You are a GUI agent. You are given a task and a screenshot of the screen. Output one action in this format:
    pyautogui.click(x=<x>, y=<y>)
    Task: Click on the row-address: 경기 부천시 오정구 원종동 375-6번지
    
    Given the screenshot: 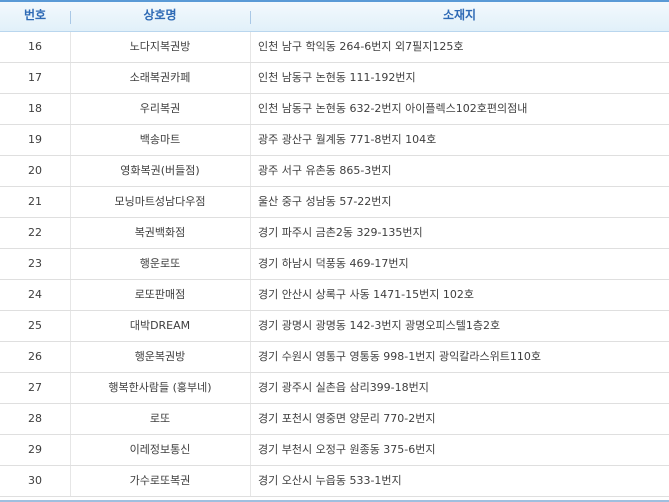 What is the action you would take?
    pyautogui.click(x=347, y=449)
    